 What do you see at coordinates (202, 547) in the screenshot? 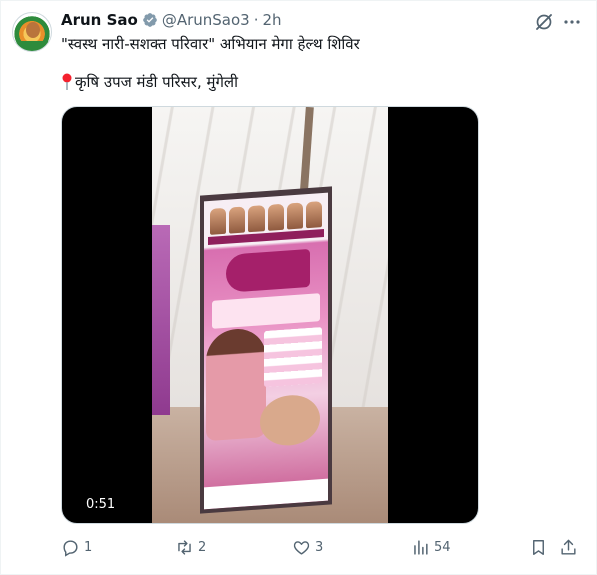
I see `retweet-count: 2` at bounding box center [202, 547].